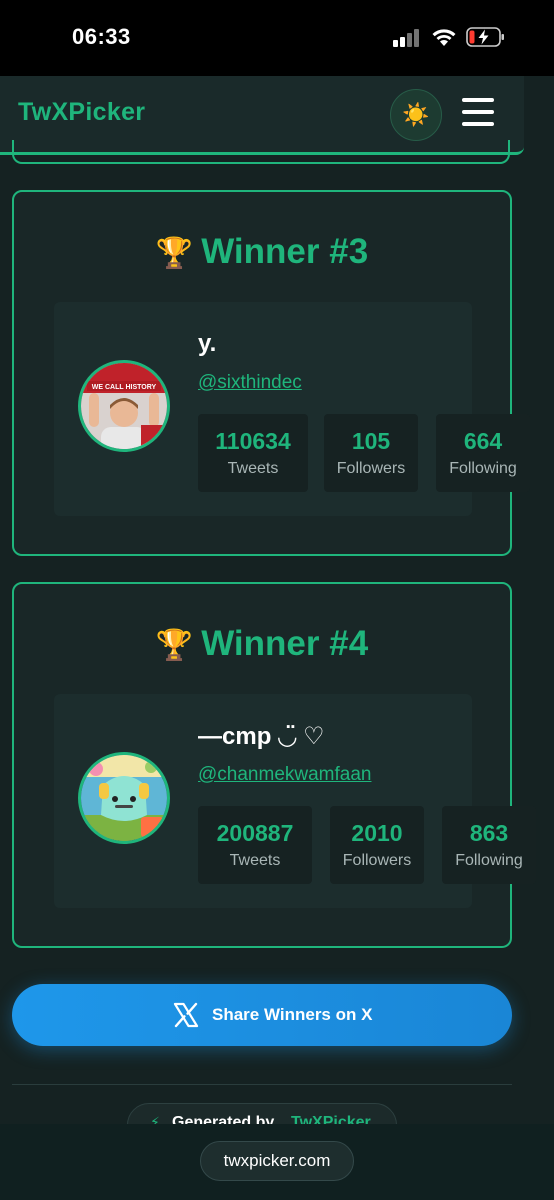 The image size is (554, 1200). I want to click on profile-handle-link: @sixthindec, so click(250, 383).